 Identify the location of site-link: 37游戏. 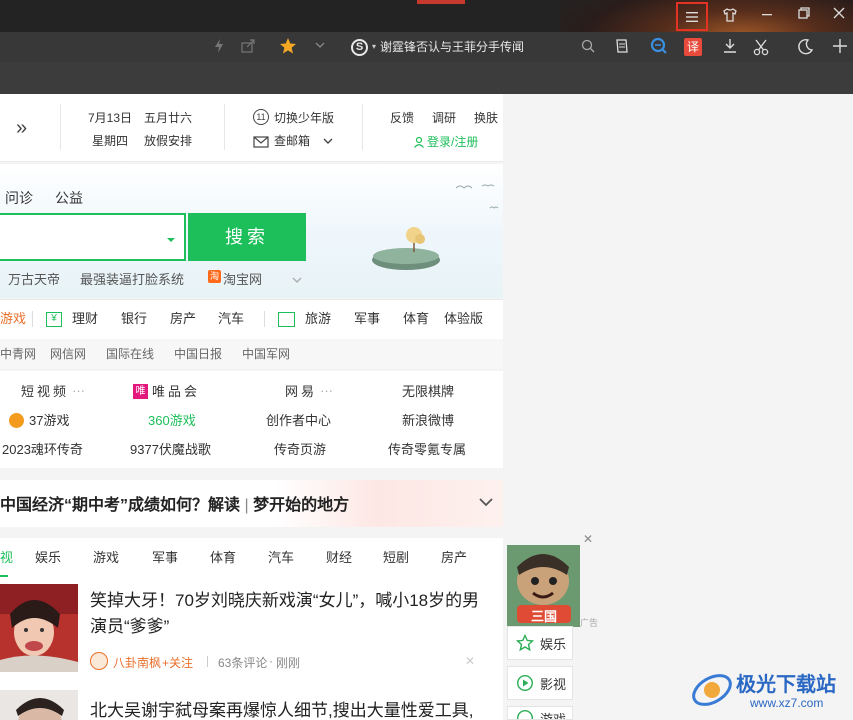
(49, 421).